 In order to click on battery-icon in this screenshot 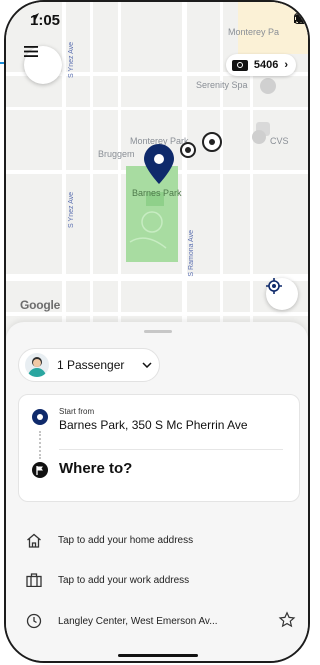, I will do `click(301, 18)`.